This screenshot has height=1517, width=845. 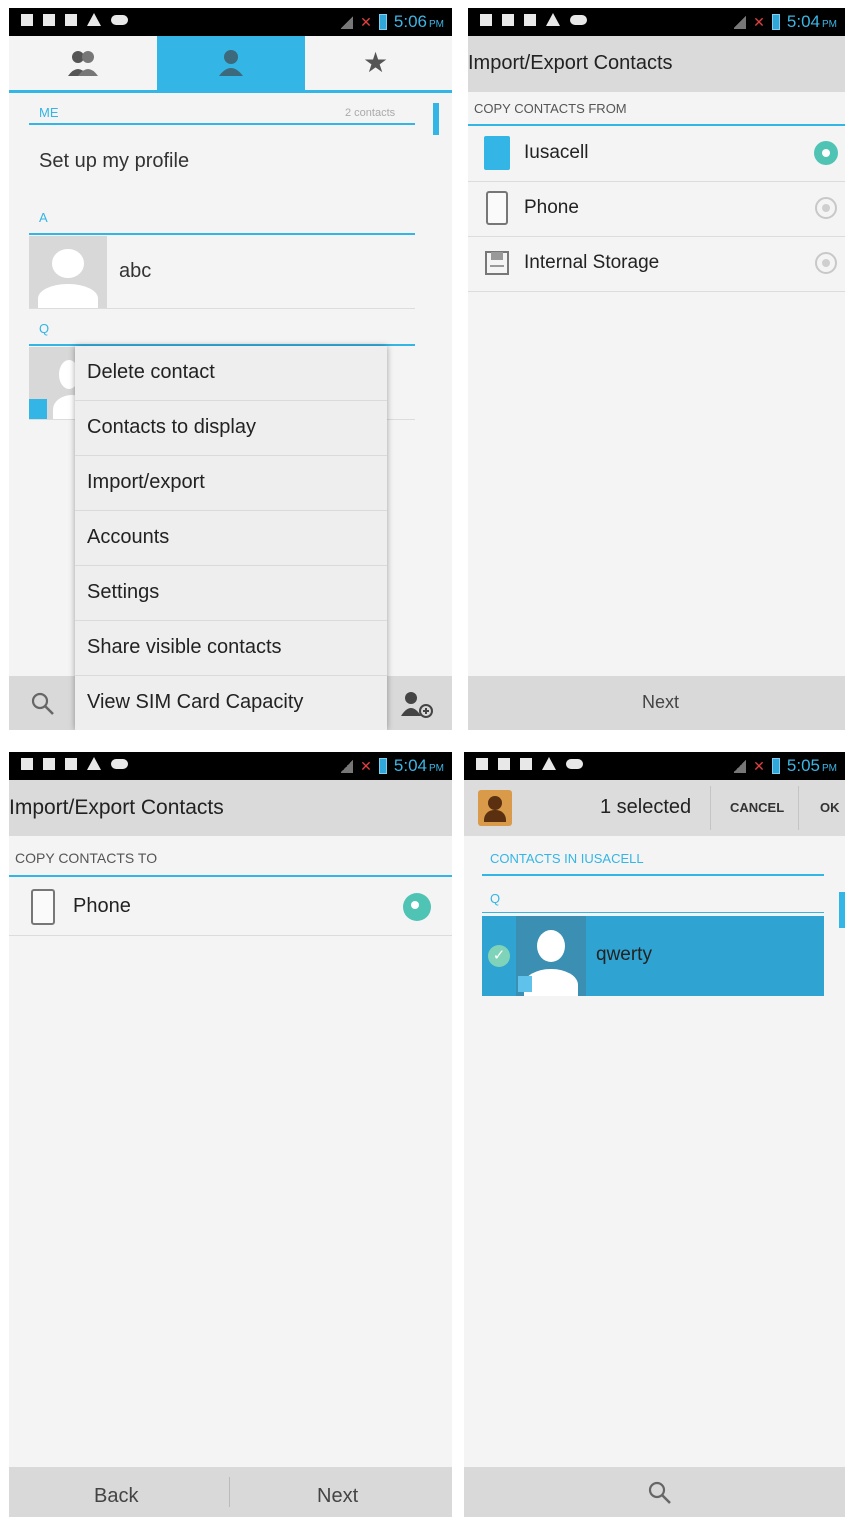 I want to click on star-icon: ★, so click(x=376, y=62).